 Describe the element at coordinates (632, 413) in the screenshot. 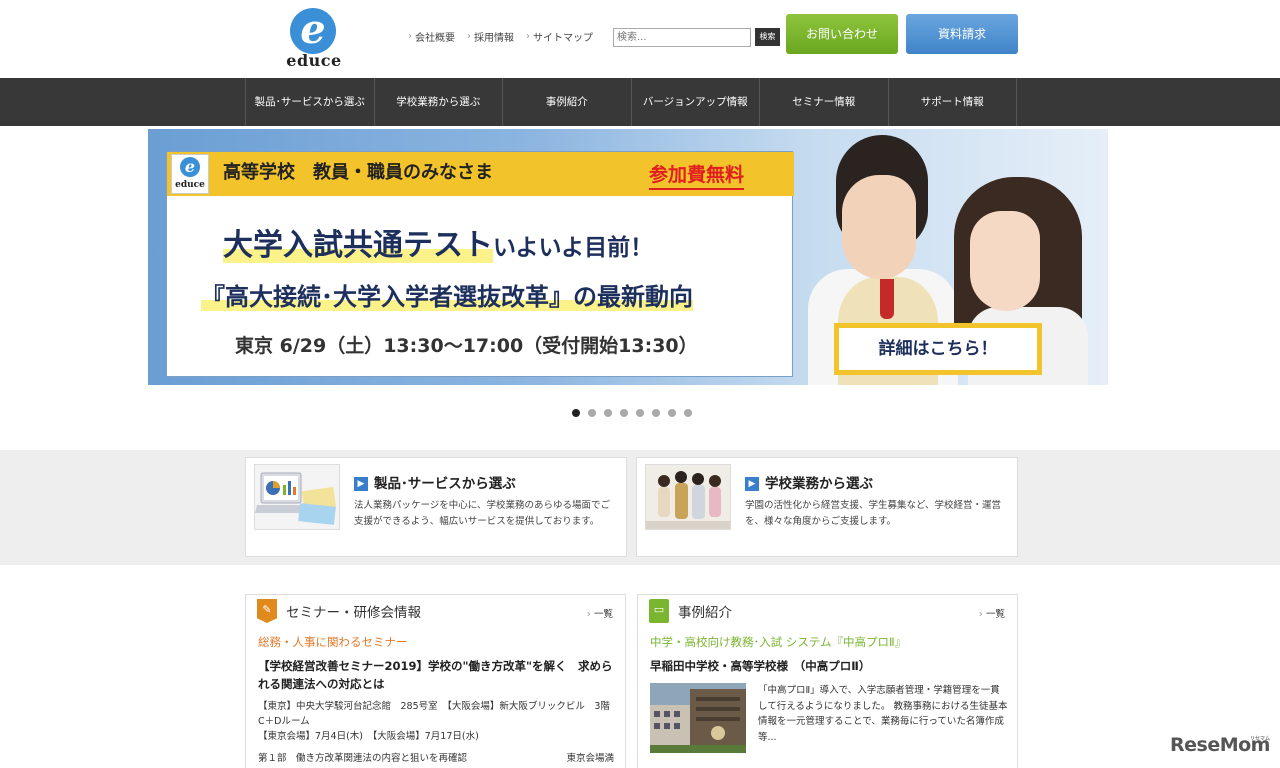

I see `slider-dots` at that location.